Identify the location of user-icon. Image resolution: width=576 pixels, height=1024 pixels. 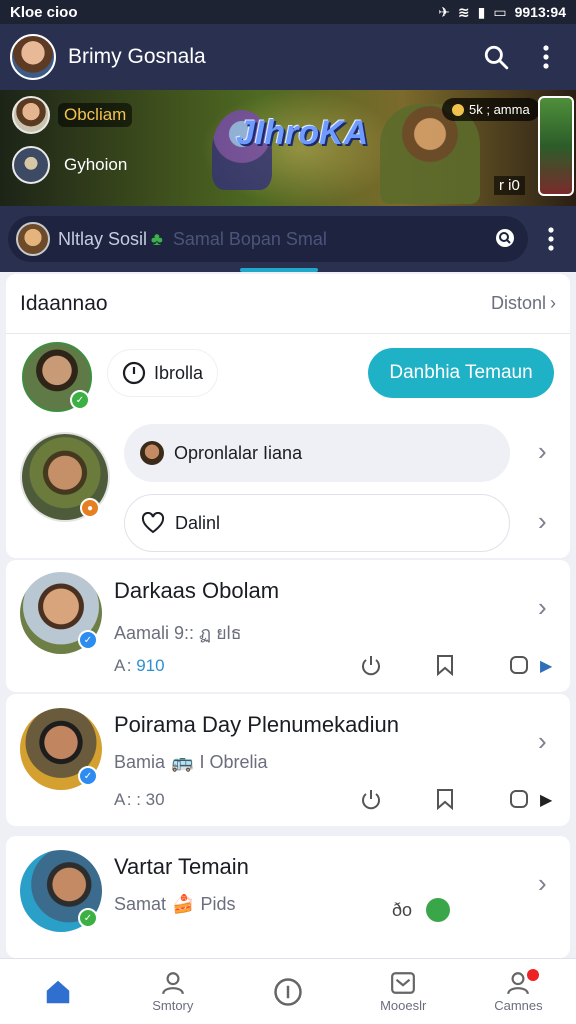
(172, 983).